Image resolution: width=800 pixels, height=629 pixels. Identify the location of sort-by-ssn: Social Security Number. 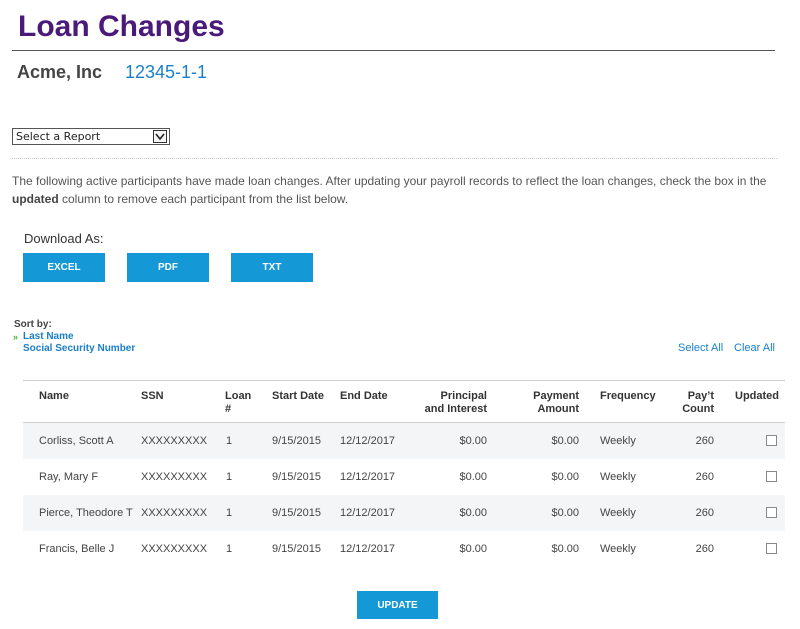
(79, 348).